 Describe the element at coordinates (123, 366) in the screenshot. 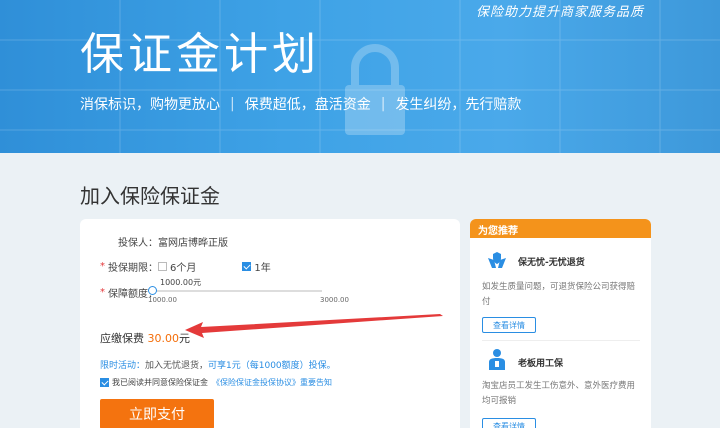

I see `promo-label: 限时活动：` at that location.